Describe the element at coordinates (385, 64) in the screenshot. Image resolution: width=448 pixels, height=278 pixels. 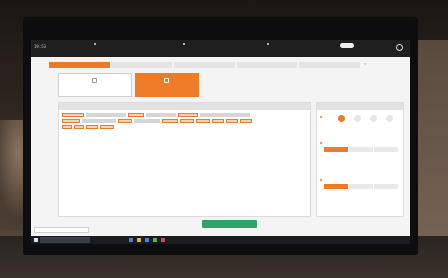
I see `top-right-text` at that location.